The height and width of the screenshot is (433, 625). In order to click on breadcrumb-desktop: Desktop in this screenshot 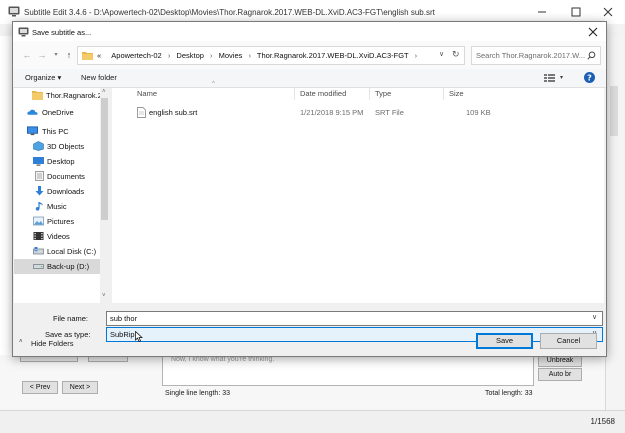, I will do `click(190, 55)`.